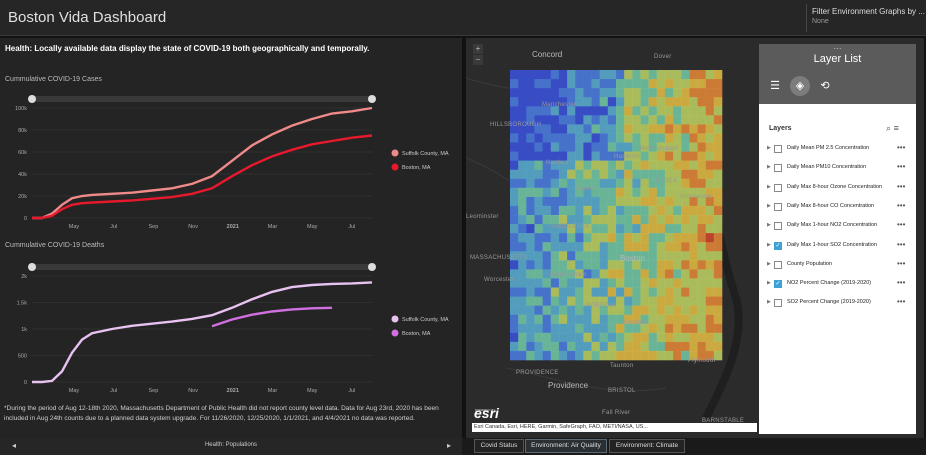 Image resolution: width=926 pixels, height=455 pixels. Describe the element at coordinates (616, 413) in the screenshot. I see `map-label: Fall River` at that location.